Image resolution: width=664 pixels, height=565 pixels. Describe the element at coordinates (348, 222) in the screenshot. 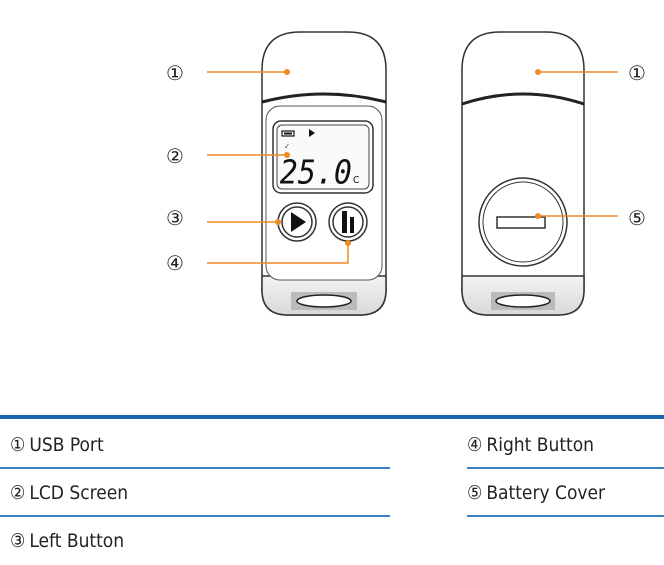

I see `right-button` at that location.